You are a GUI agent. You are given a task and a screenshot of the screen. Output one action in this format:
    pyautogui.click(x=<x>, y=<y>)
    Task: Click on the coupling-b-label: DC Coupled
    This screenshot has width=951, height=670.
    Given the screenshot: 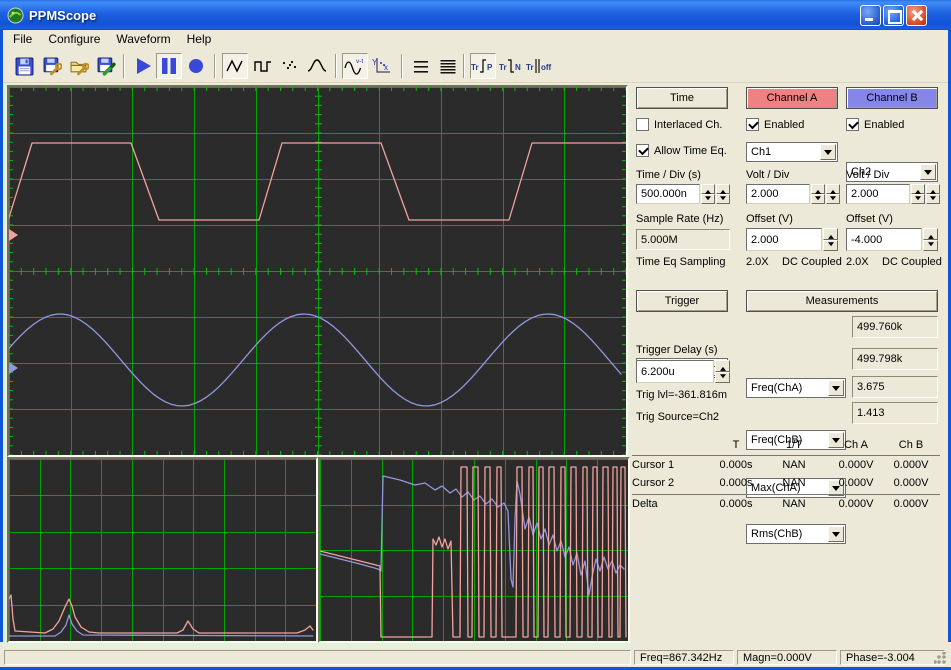 What is the action you would take?
    pyautogui.click(x=912, y=262)
    